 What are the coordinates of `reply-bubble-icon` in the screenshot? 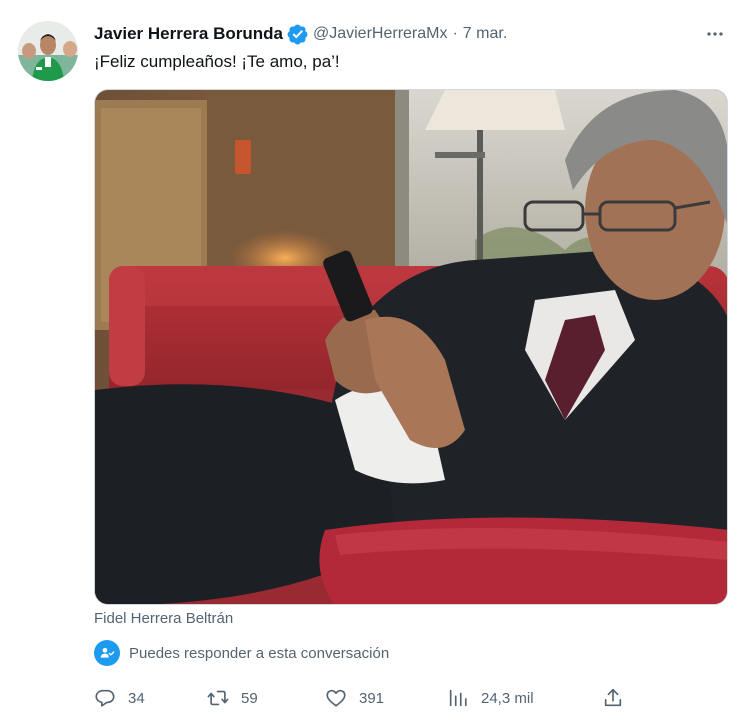 It's located at (105, 698).